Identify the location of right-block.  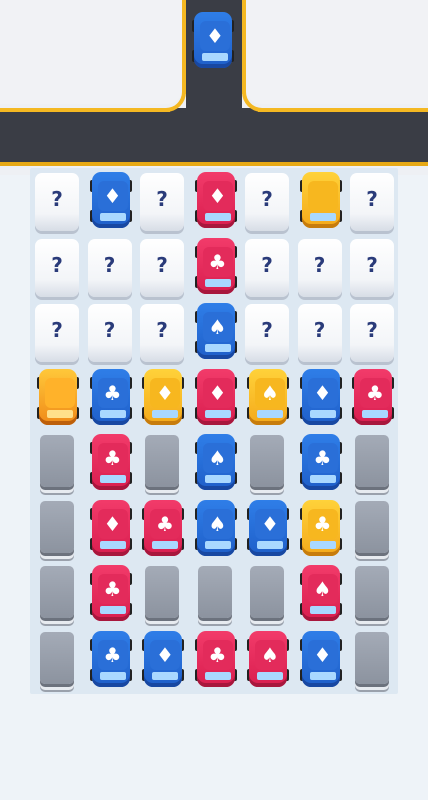
(336, 52).